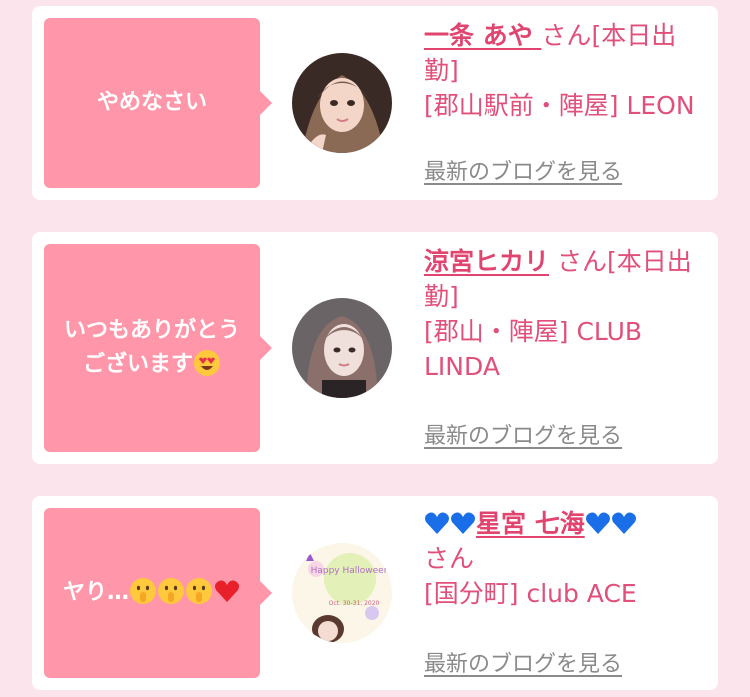 The image size is (750, 697). Describe the element at coordinates (350, 571) in the screenshot. I see `avatar-text-happy: Happy Halloween` at that location.